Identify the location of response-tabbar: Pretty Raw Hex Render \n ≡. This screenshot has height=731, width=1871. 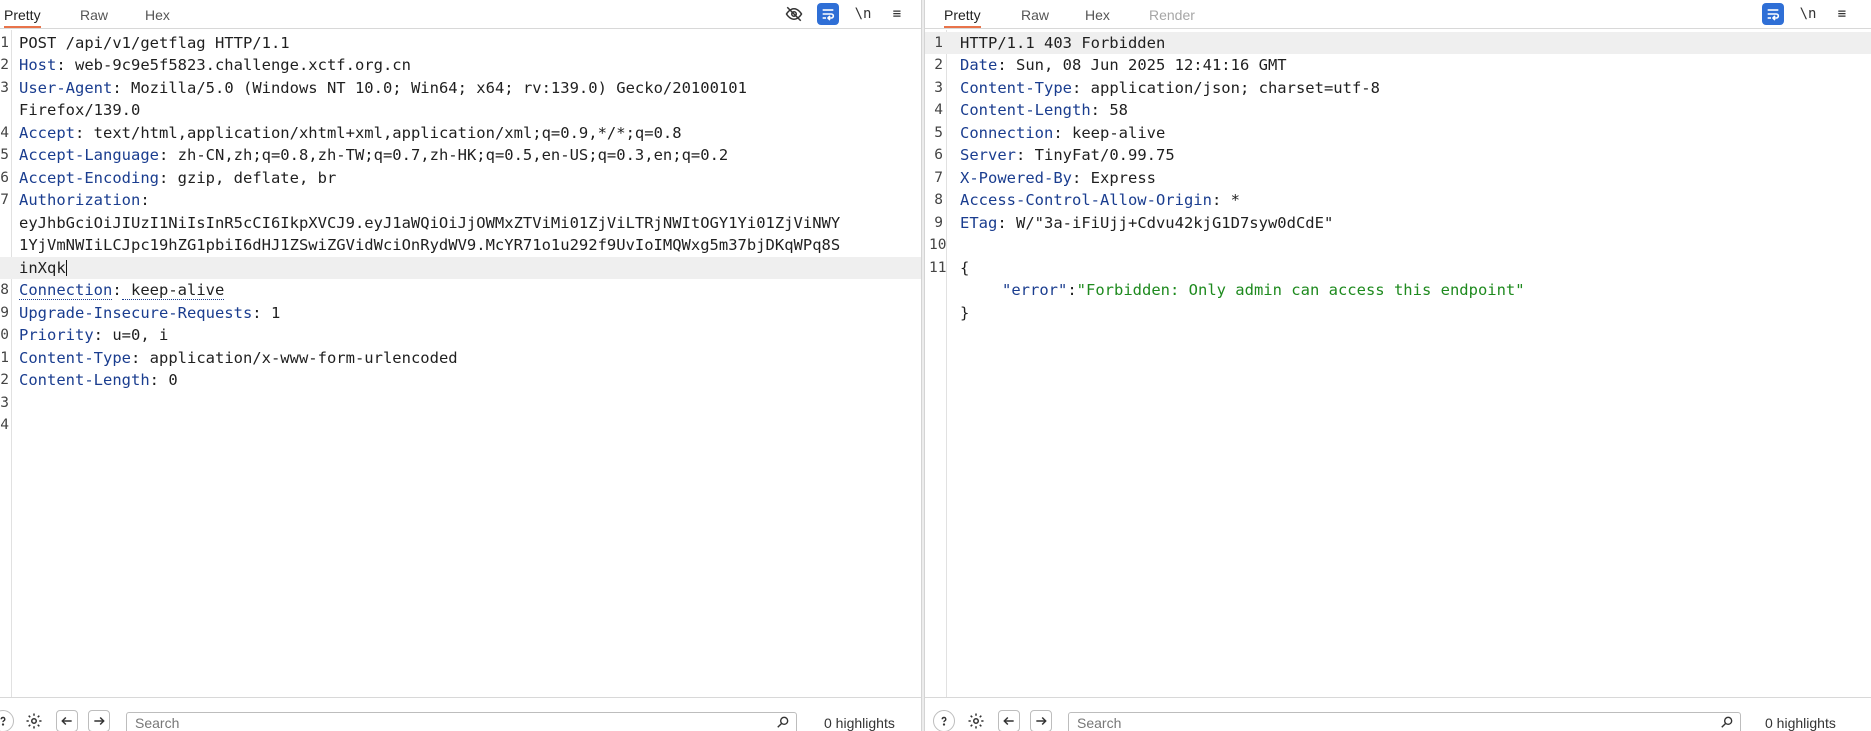
(1398, 14).